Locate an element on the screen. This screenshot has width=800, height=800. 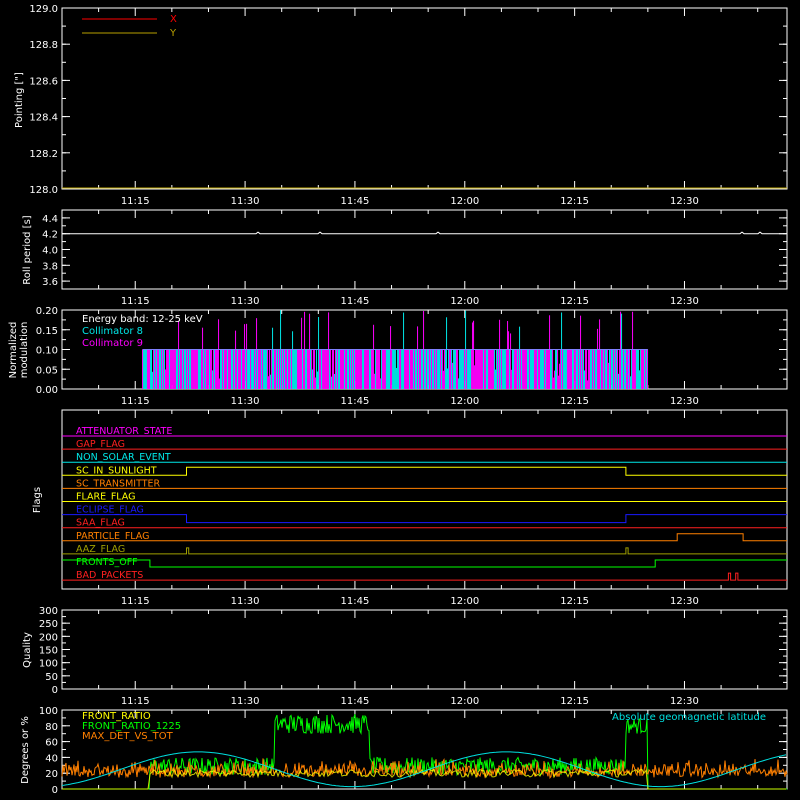
modulation-ylabel: Normalized is located at coordinates (13, 350).